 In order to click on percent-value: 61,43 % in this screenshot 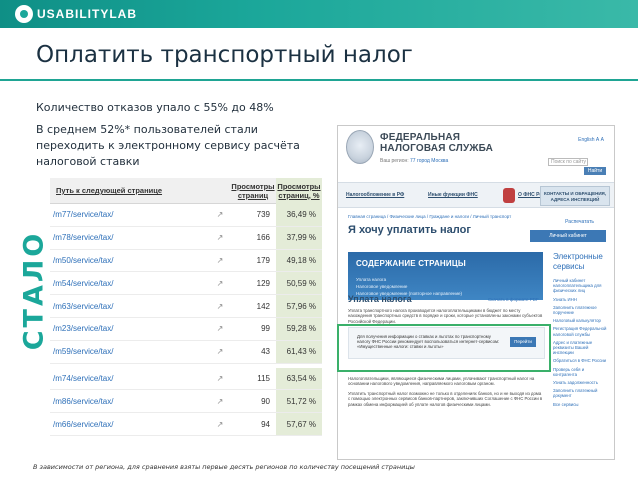, I will do `click(299, 351)`.